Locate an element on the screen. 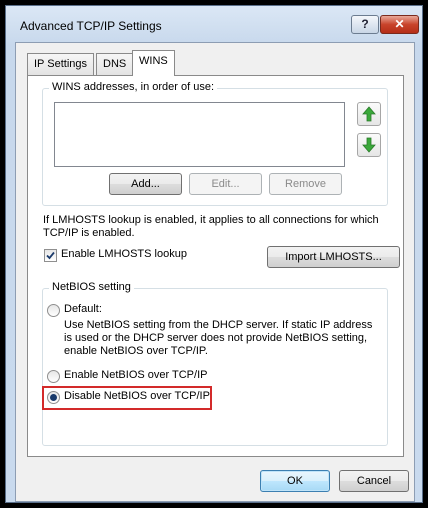 The image size is (428, 508). netbios-enable-radio is located at coordinates (53, 376).